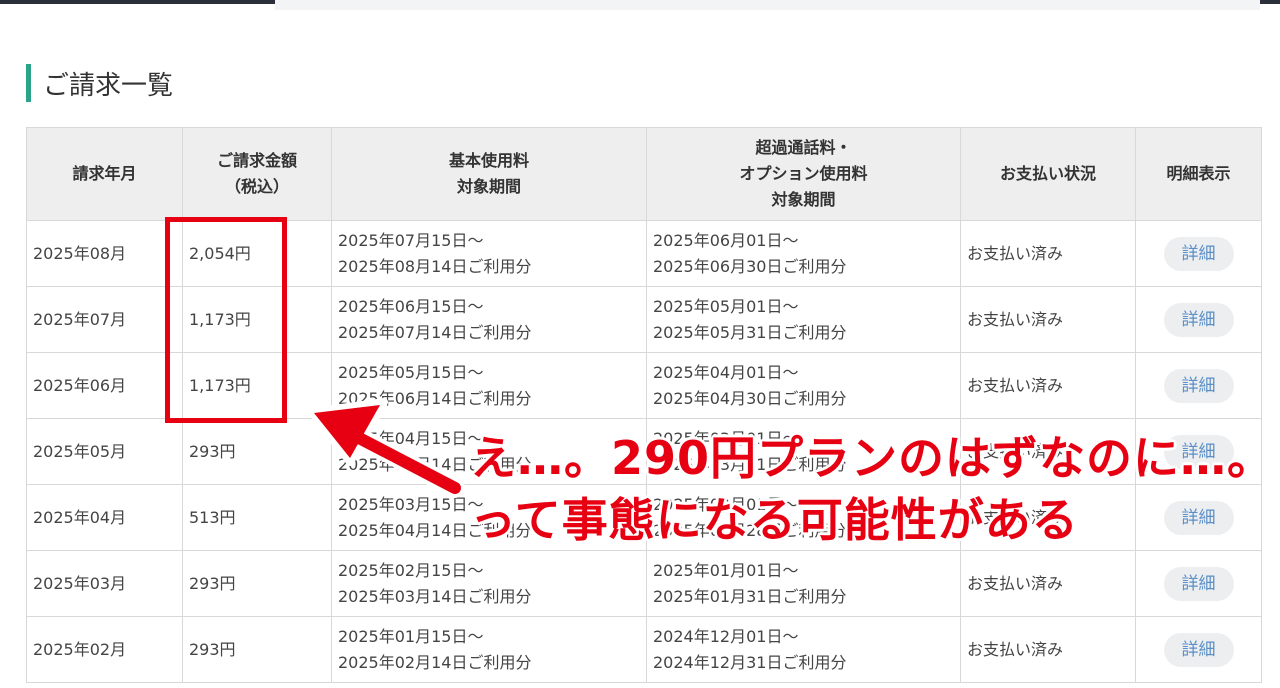  What do you see at coordinates (872, 458) in the screenshot?
I see `annotation-line-1: え…。290円プランのはずなのに…。` at bounding box center [872, 458].